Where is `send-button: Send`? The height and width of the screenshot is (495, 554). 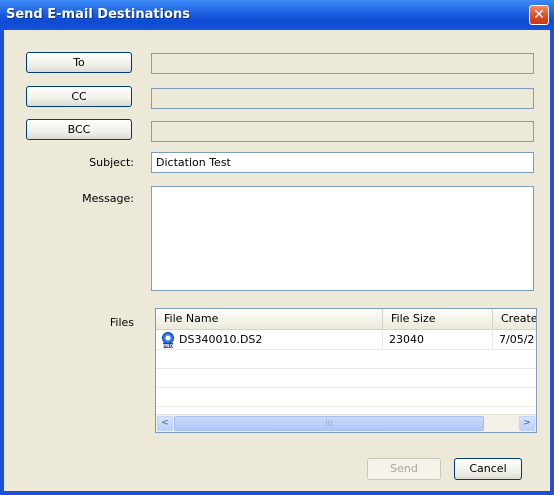 send-button: Send is located at coordinates (404, 469).